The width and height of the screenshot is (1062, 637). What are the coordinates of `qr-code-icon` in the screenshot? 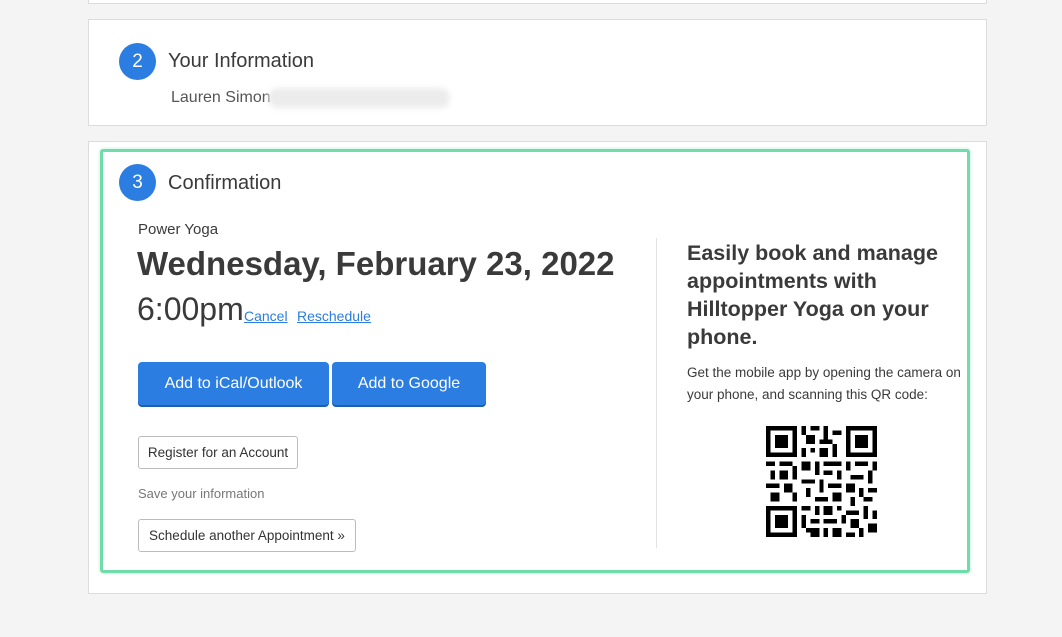 It's located at (821, 481).